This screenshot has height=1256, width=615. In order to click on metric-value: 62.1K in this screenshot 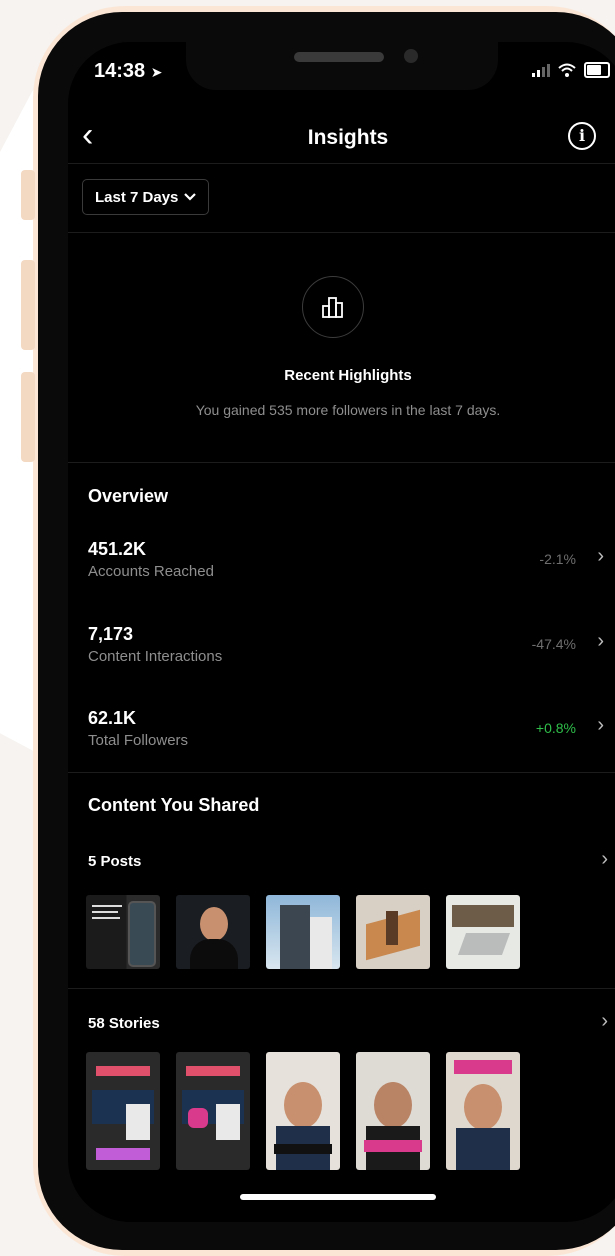, I will do `click(112, 718)`.